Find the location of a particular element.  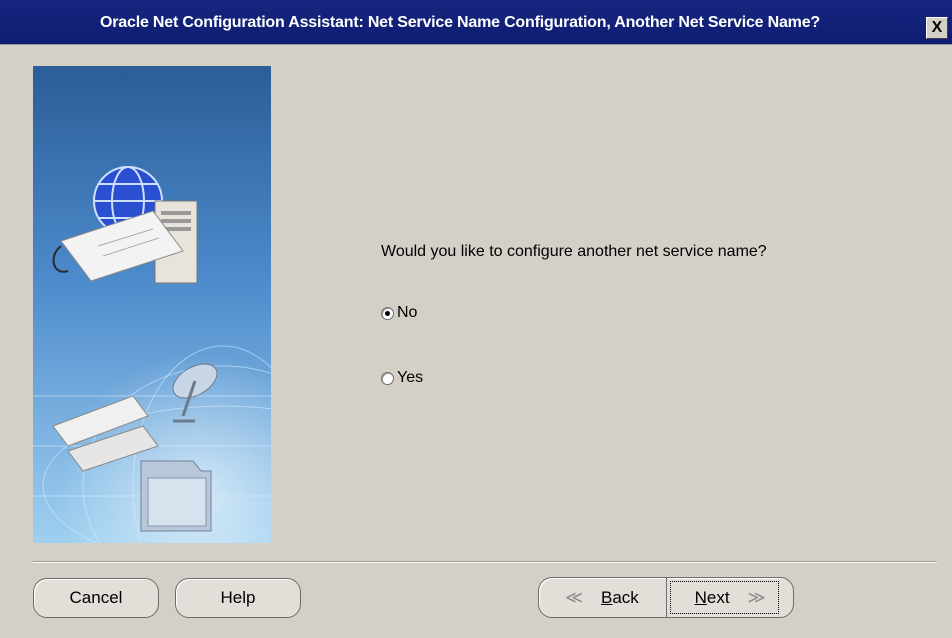

navigation-button-group: ≪ Back Next ≫ is located at coordinates (666, 597).